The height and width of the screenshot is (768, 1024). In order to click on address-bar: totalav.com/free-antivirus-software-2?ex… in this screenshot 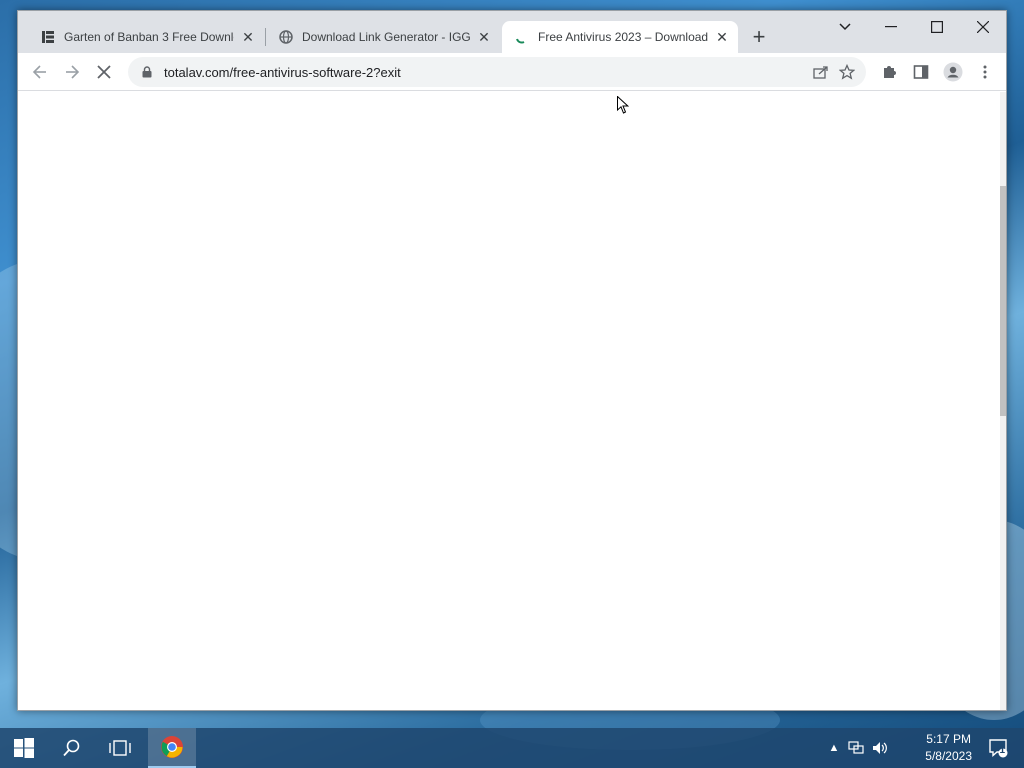, I will do `click(497, 72)`.